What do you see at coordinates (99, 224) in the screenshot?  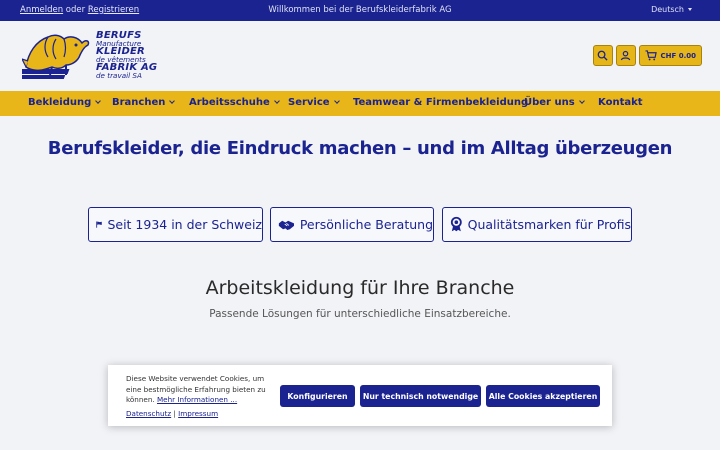 I see `flag-icon` at bounding box center [99, 224].